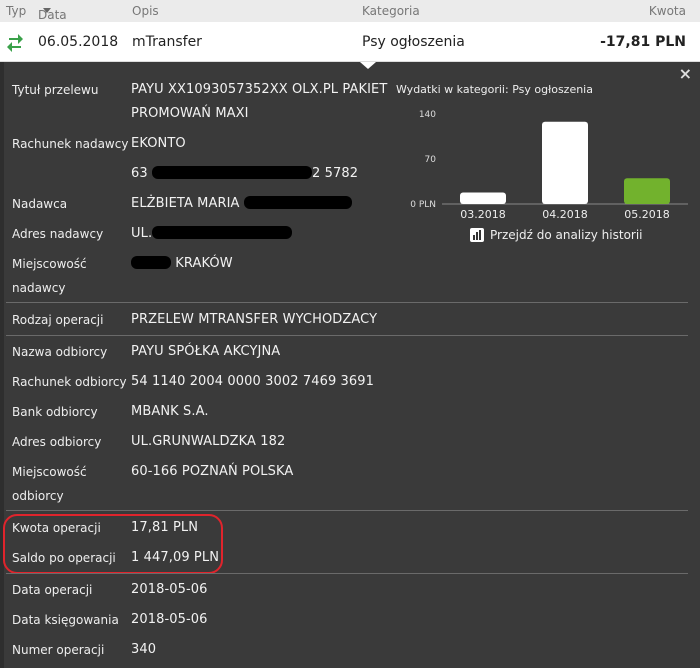  I want to click on rachunek-nadawcy-suffix: 2 5782, so click(335, 173).